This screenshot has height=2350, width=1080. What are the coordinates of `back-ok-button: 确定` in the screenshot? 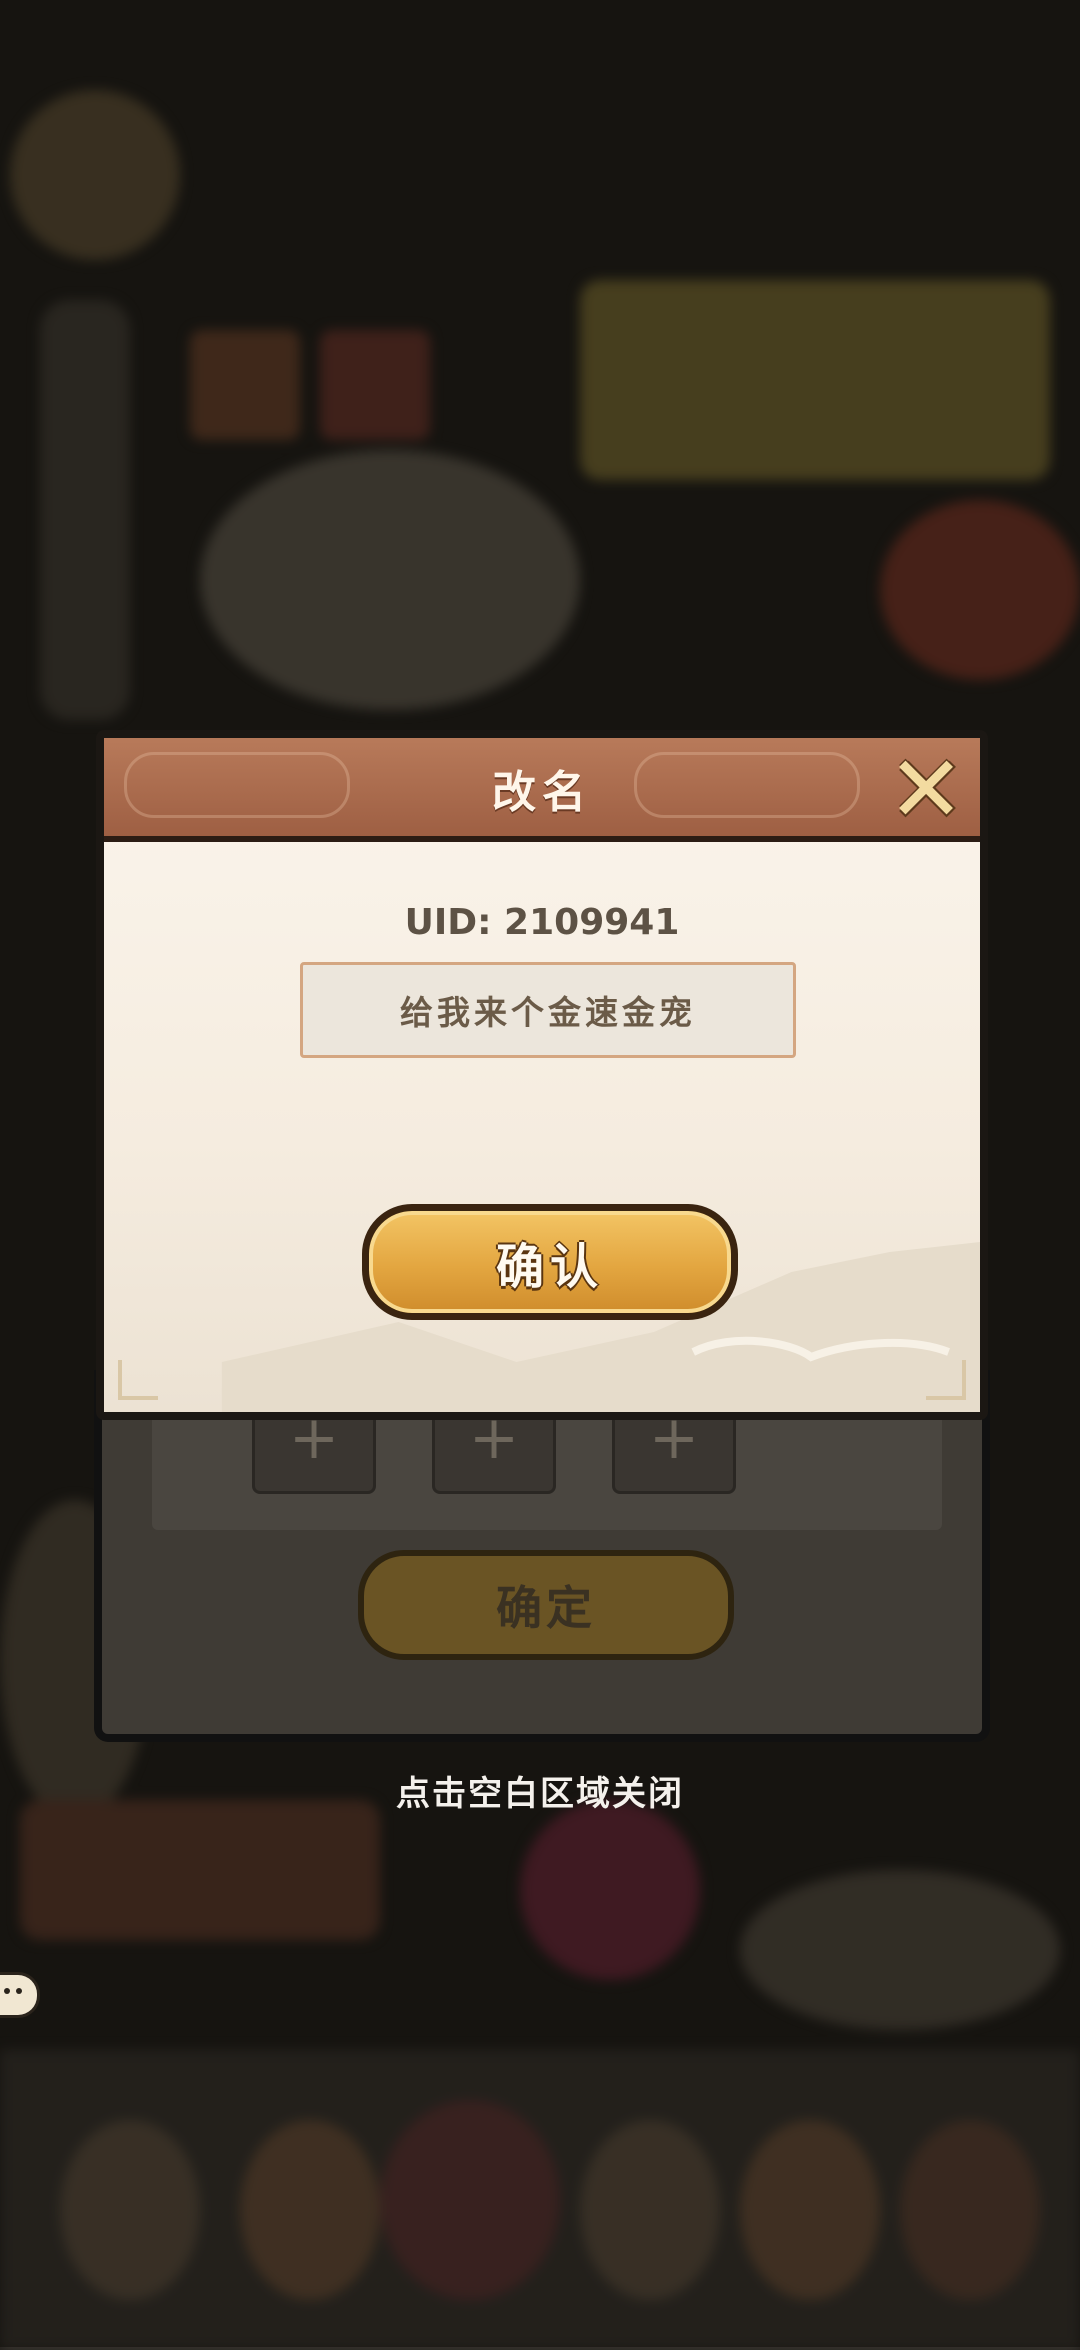 It's located at (546, 1605).